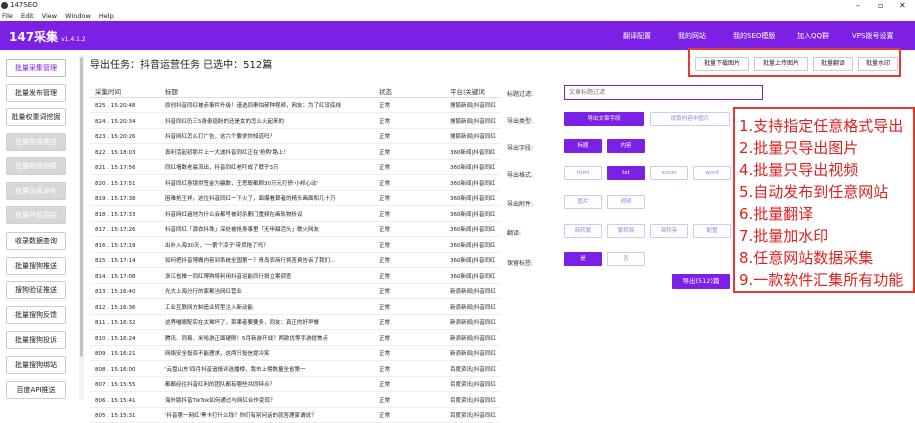  Describe the element at coordinates (872, 36) in the screenshot. I see `nav-vps-settings: VPS拨号设置` at that location.